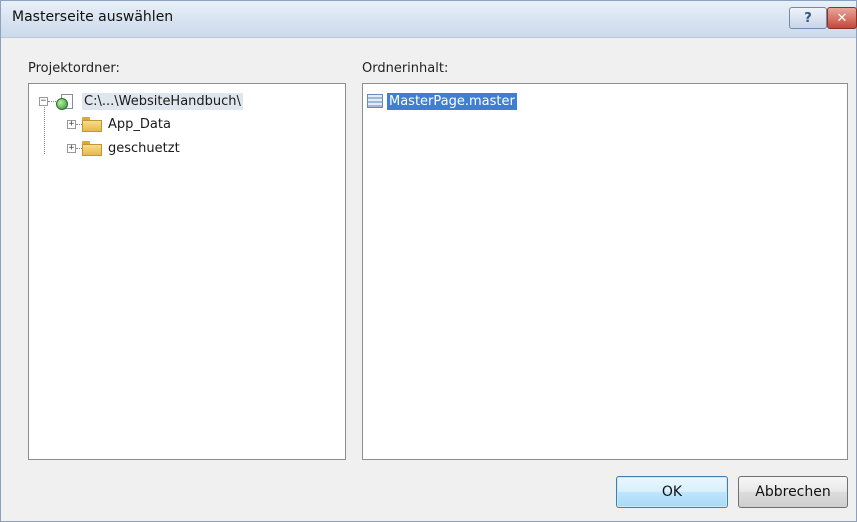 The height and width of the screenshot is (522, 857). Describe the element at coordinates (93, 17) in the screenshot. I see `window-title: Masterseite auswählen` at that location.